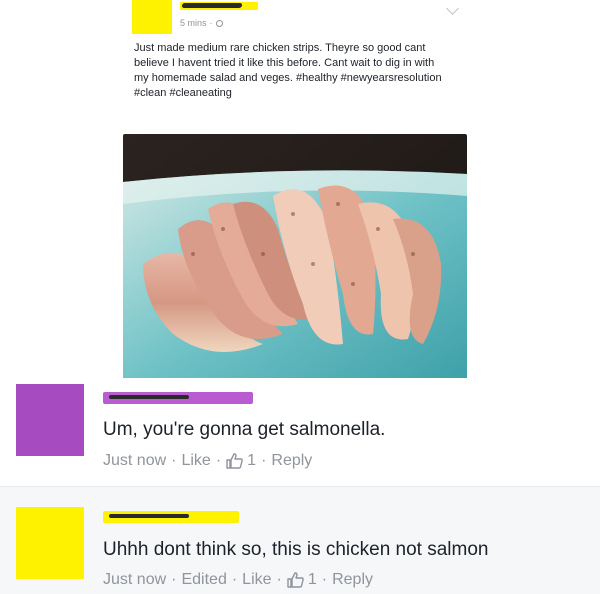 The image size is (600, 594). Describe the element at coordinates (452, 8) in the screenshot. I see `chevron-down-icon` at that location.